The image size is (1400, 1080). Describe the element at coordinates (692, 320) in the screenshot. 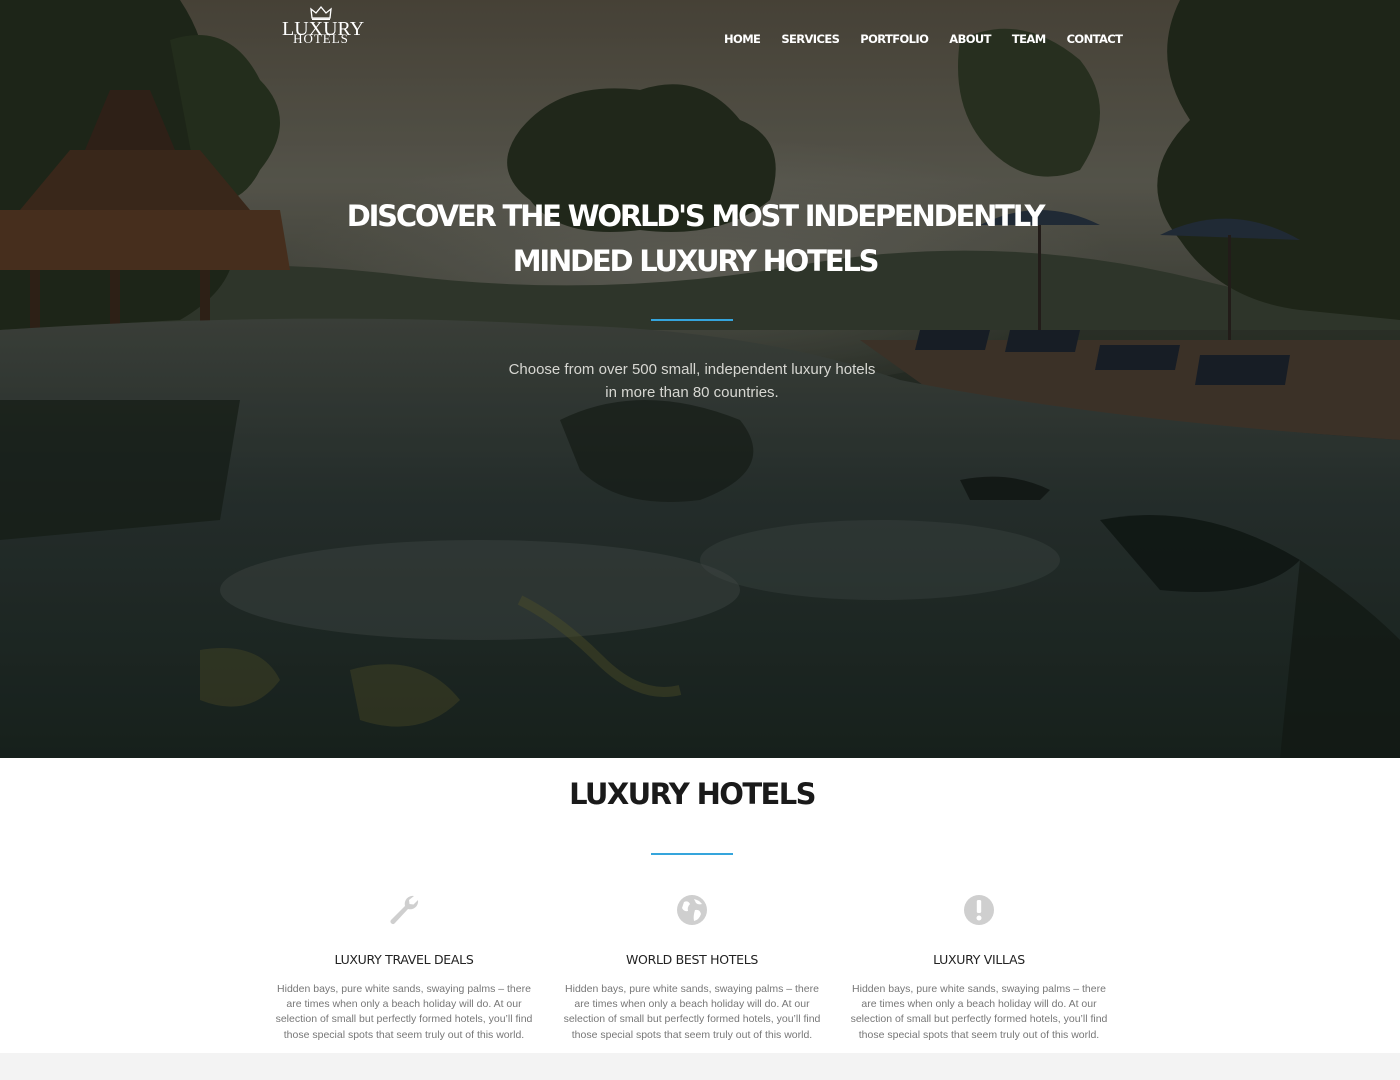

I see `hero-divider` at that location.